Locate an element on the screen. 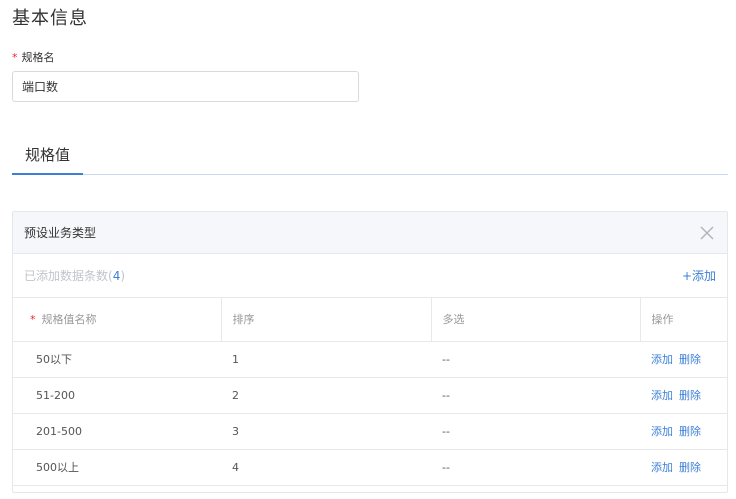 The width and height of the screenshot is (736, 499). spec-name-input is located at coordinates (185, 86).